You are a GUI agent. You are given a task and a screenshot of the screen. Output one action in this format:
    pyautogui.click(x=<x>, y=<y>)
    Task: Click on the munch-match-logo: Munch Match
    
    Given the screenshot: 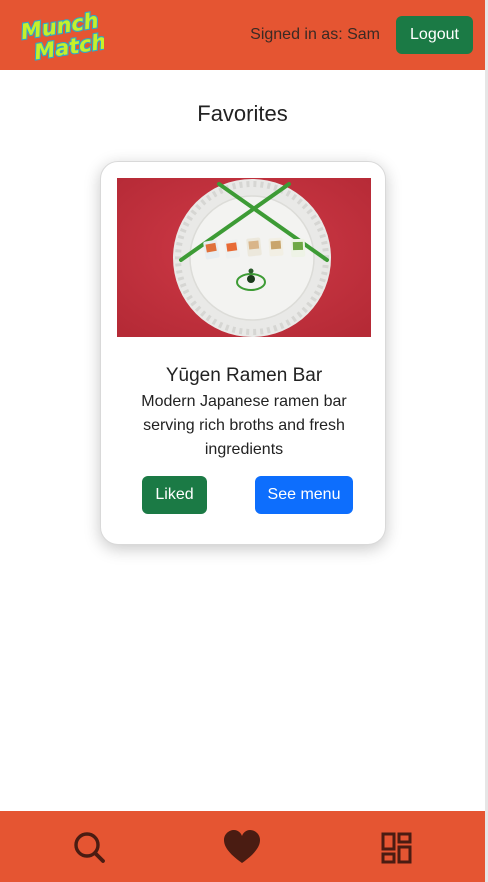 What is the action you would take?
    pyautogui.click(x=62, y=35)
    